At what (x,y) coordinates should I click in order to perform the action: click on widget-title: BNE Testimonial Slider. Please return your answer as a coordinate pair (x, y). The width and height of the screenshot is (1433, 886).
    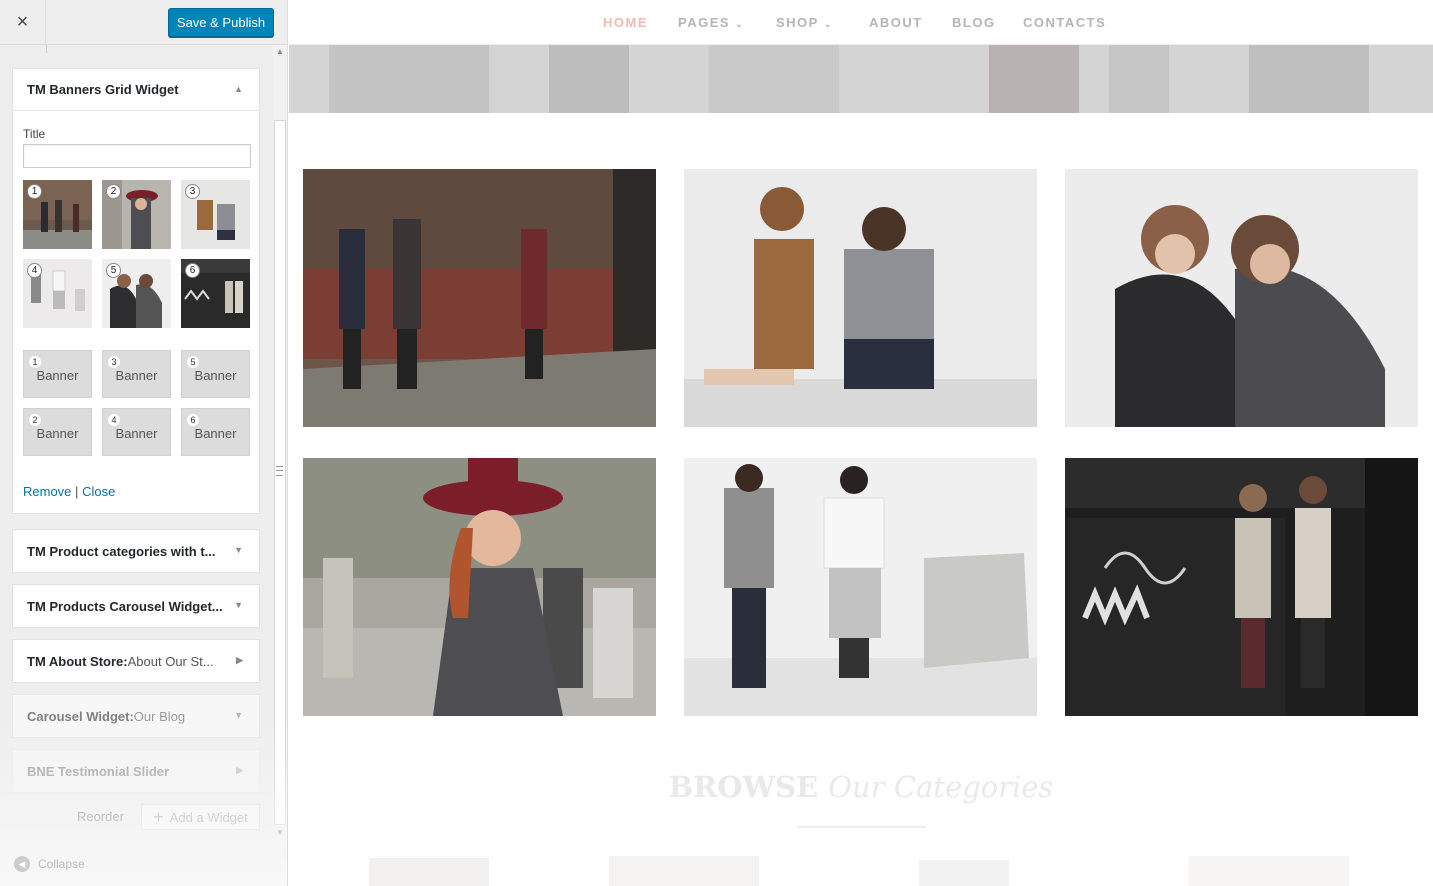
    Looking at the image, I should click on (98, 771).